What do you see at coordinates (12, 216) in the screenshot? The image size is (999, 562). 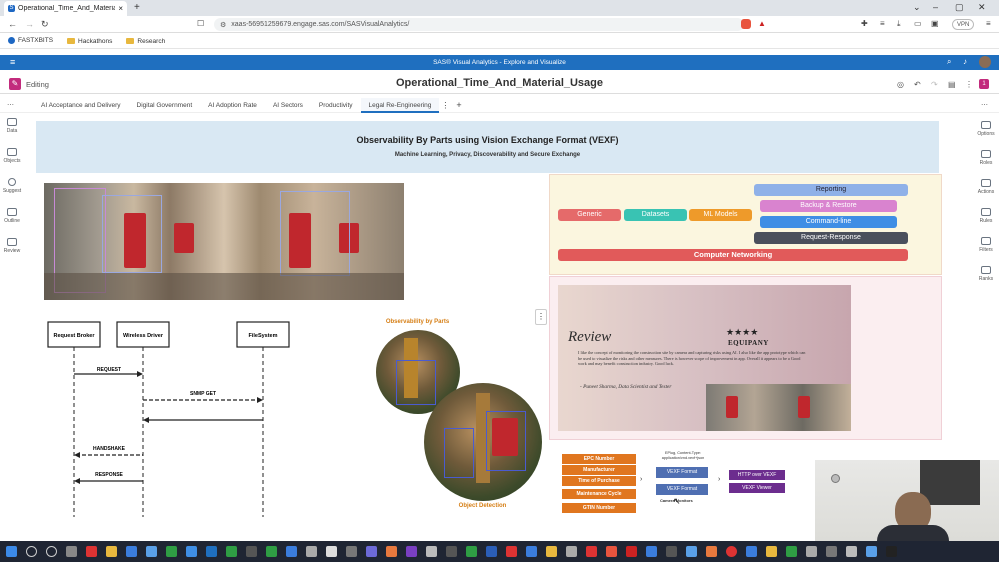 I see `sidebar-item-outline: Outline` at bounding box center [12, 216].